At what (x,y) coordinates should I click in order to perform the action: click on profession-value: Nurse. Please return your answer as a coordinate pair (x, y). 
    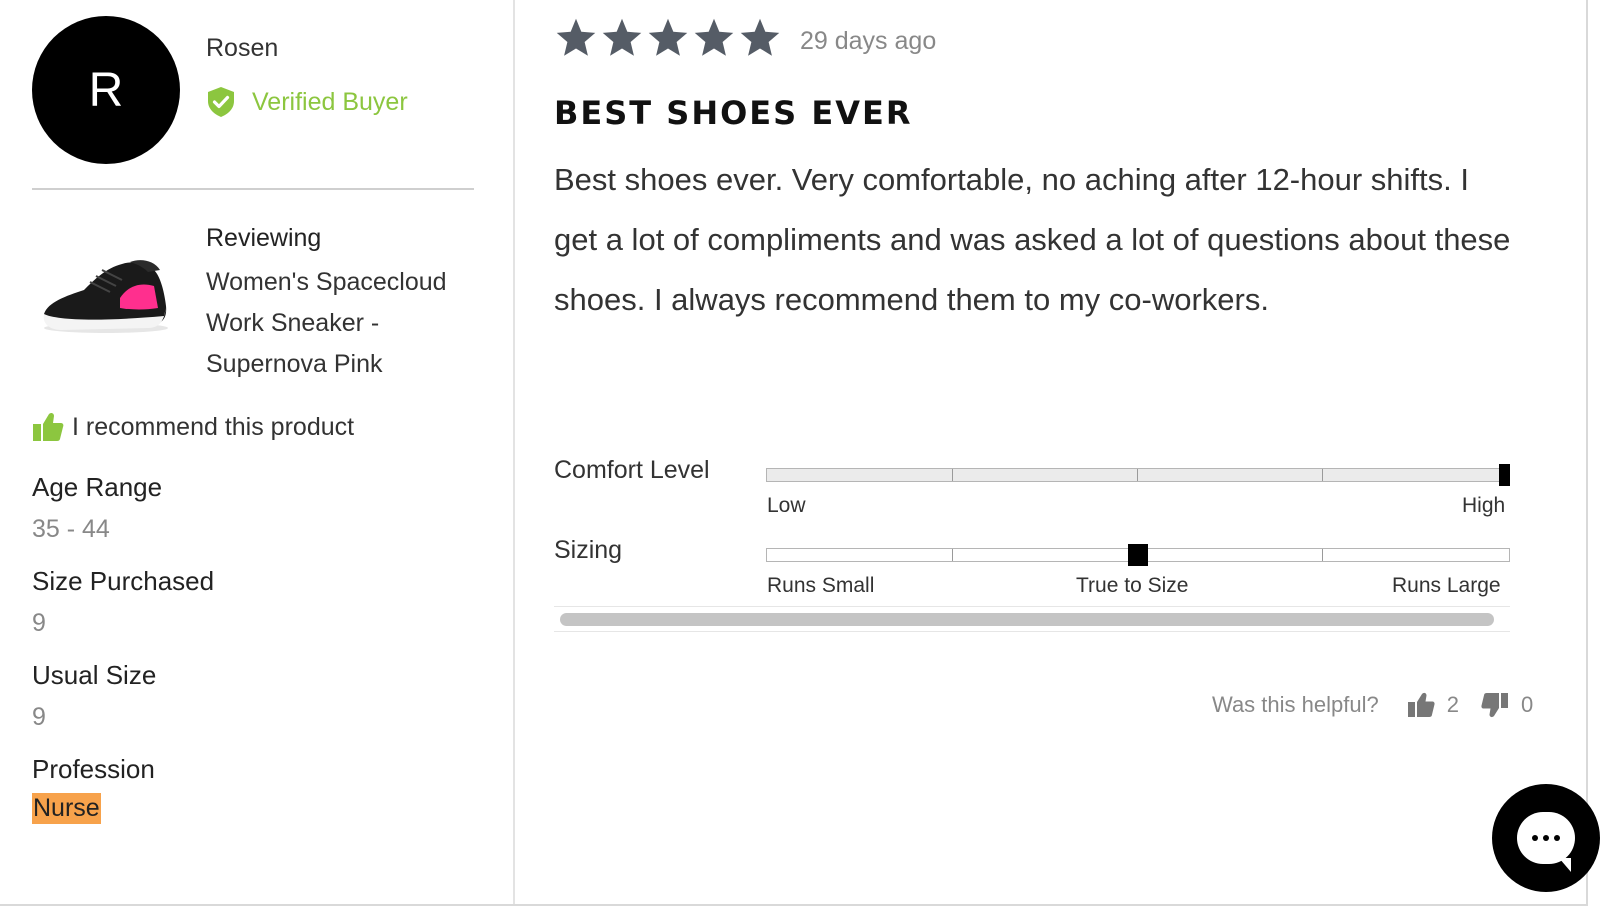
    Looking at the image, I should click on (66, 808).